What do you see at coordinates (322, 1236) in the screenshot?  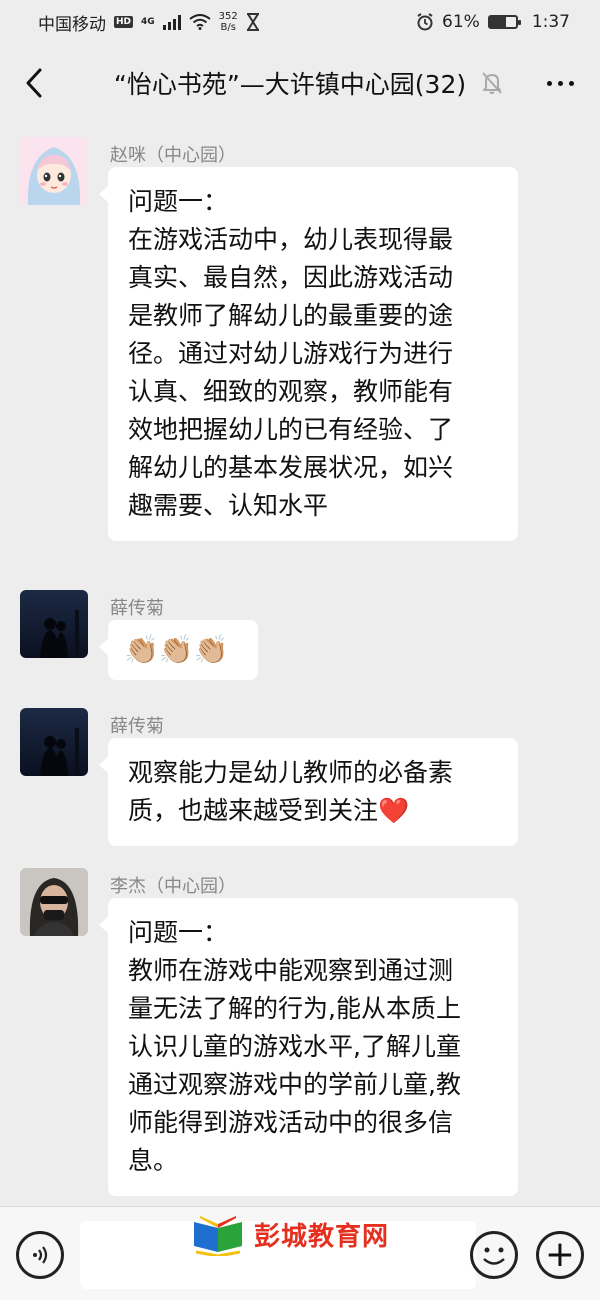 I see `watermark-text: 彭城教育网` at bounding box center [322, 1236].